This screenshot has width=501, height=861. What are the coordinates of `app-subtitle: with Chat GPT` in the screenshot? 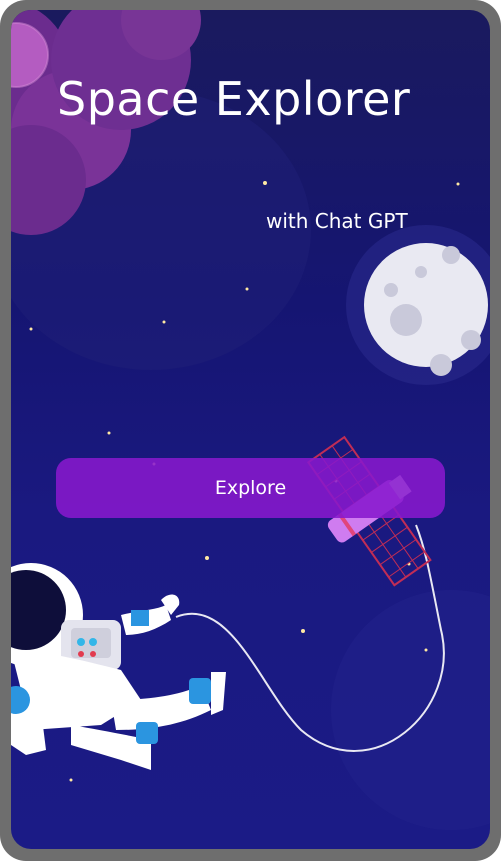 It's located at (337, 221).